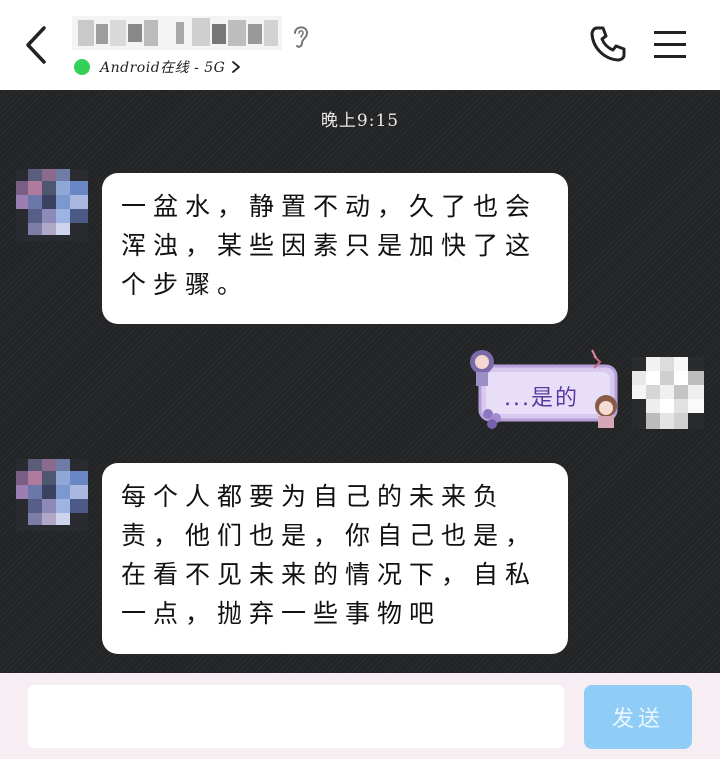 The image size is (720, 759). What do you see at coordinates (541, 398) in the screenshot?
I see `sticker-text: ...是的` at bounding box center [541, 398].